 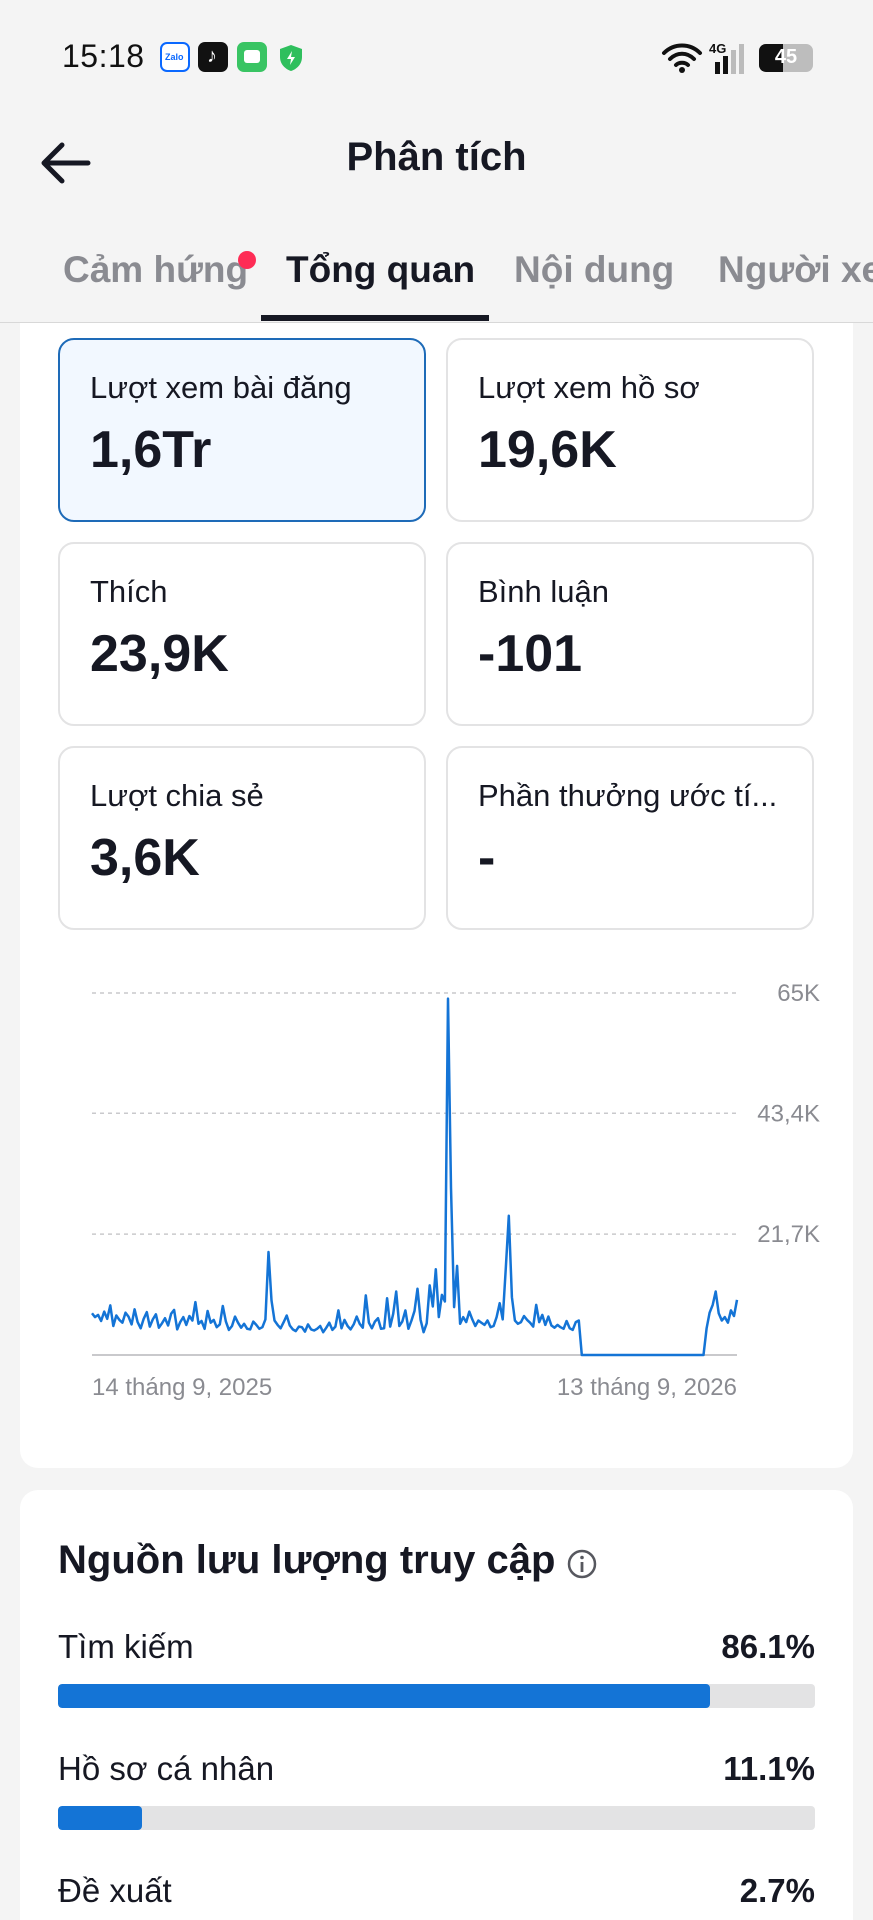 What do you see at coordinates (768, 1646) in the screenshot?
I see `source-percent: 86.1%` at bounding box center [768, 1646].